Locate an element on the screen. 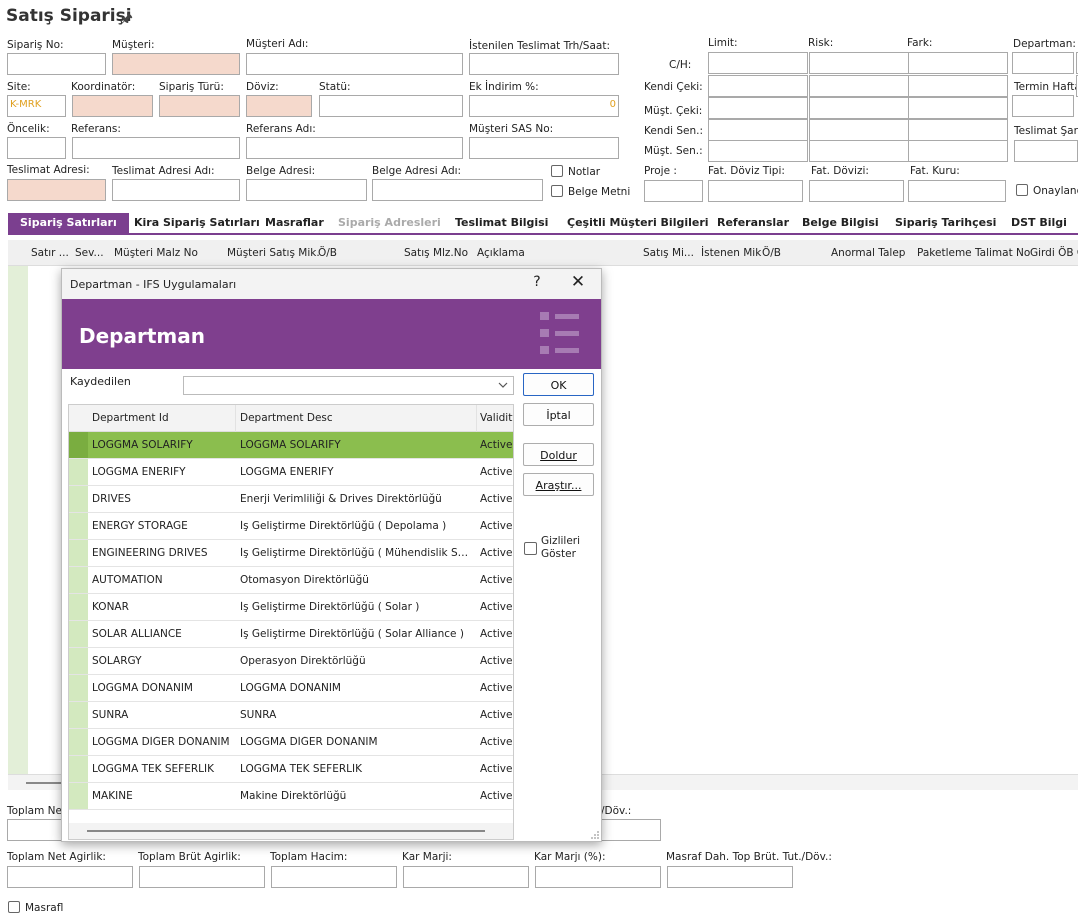 Image resolution: width=1078 pixels, height=923 pixels. tab-delivery-info: Teslimat Bilgisi is located at coordinates (501, 223).